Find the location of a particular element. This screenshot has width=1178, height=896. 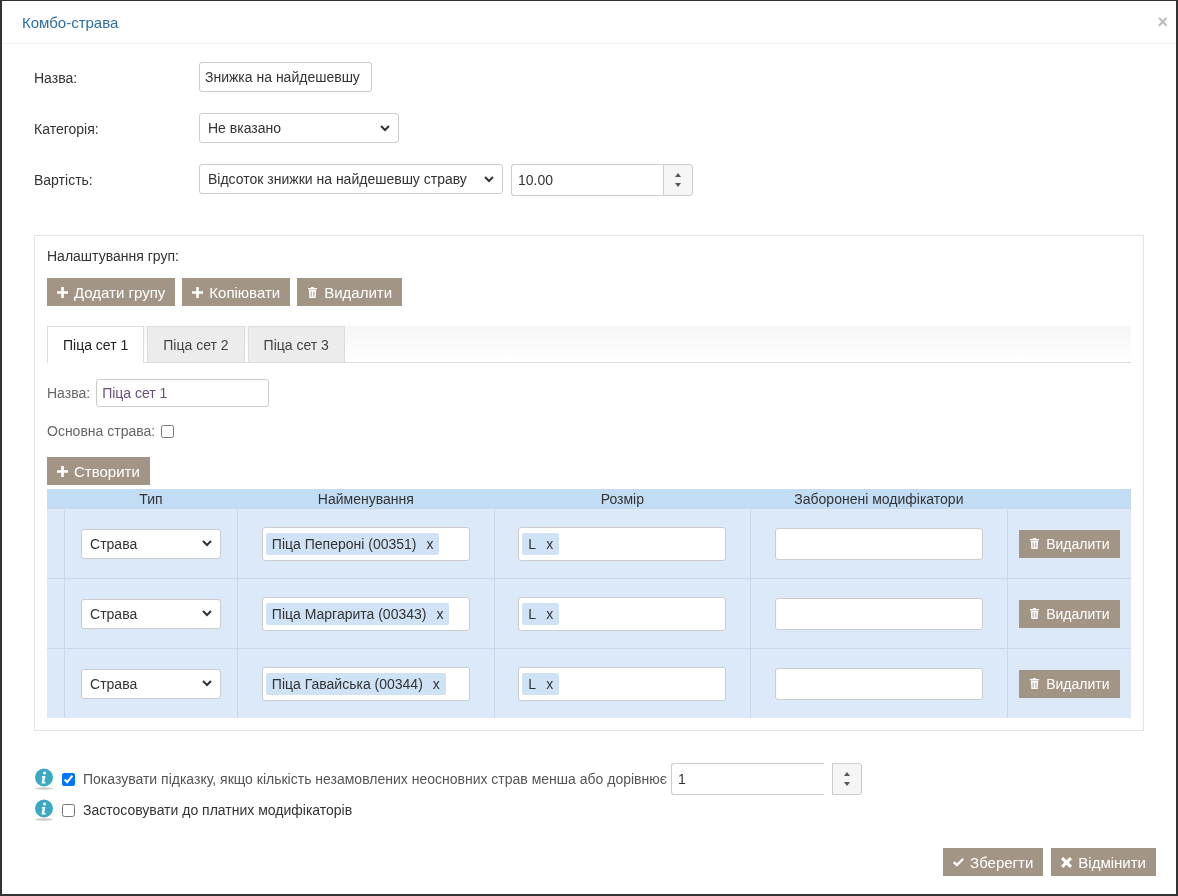

column-header: Тип is located at coordinates (151, 498).